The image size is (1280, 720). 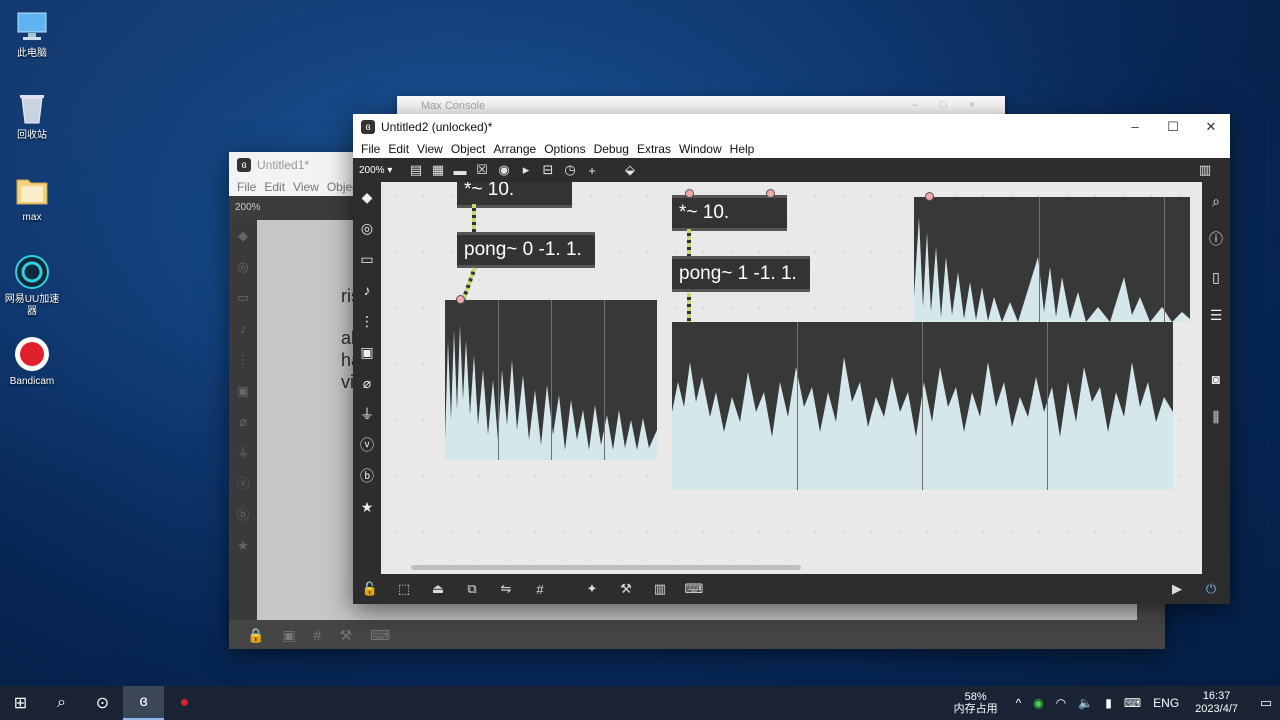 I want to click on zoom-select: 200%, so click(x=248, y=207).